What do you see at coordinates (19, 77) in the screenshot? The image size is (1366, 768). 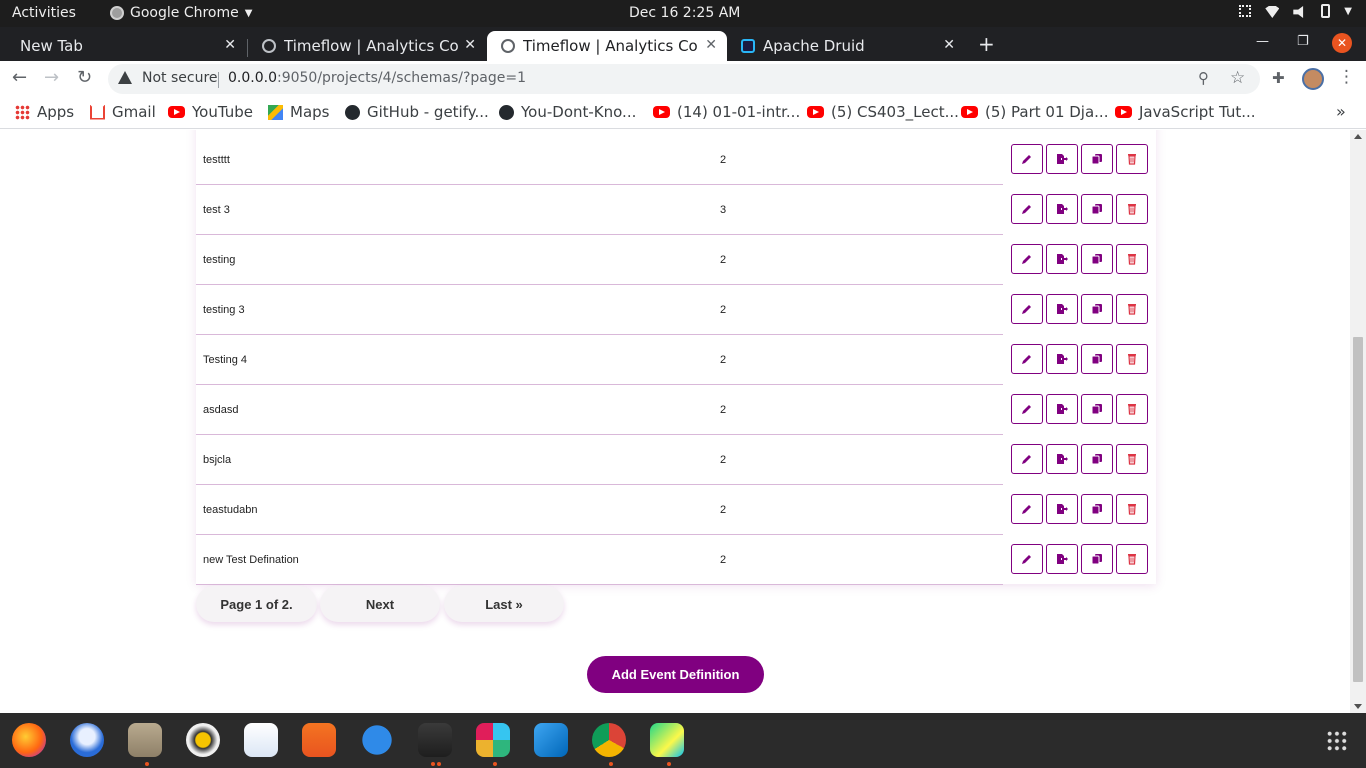 I see `back-icon: ←` at bounding box center [19, 77].